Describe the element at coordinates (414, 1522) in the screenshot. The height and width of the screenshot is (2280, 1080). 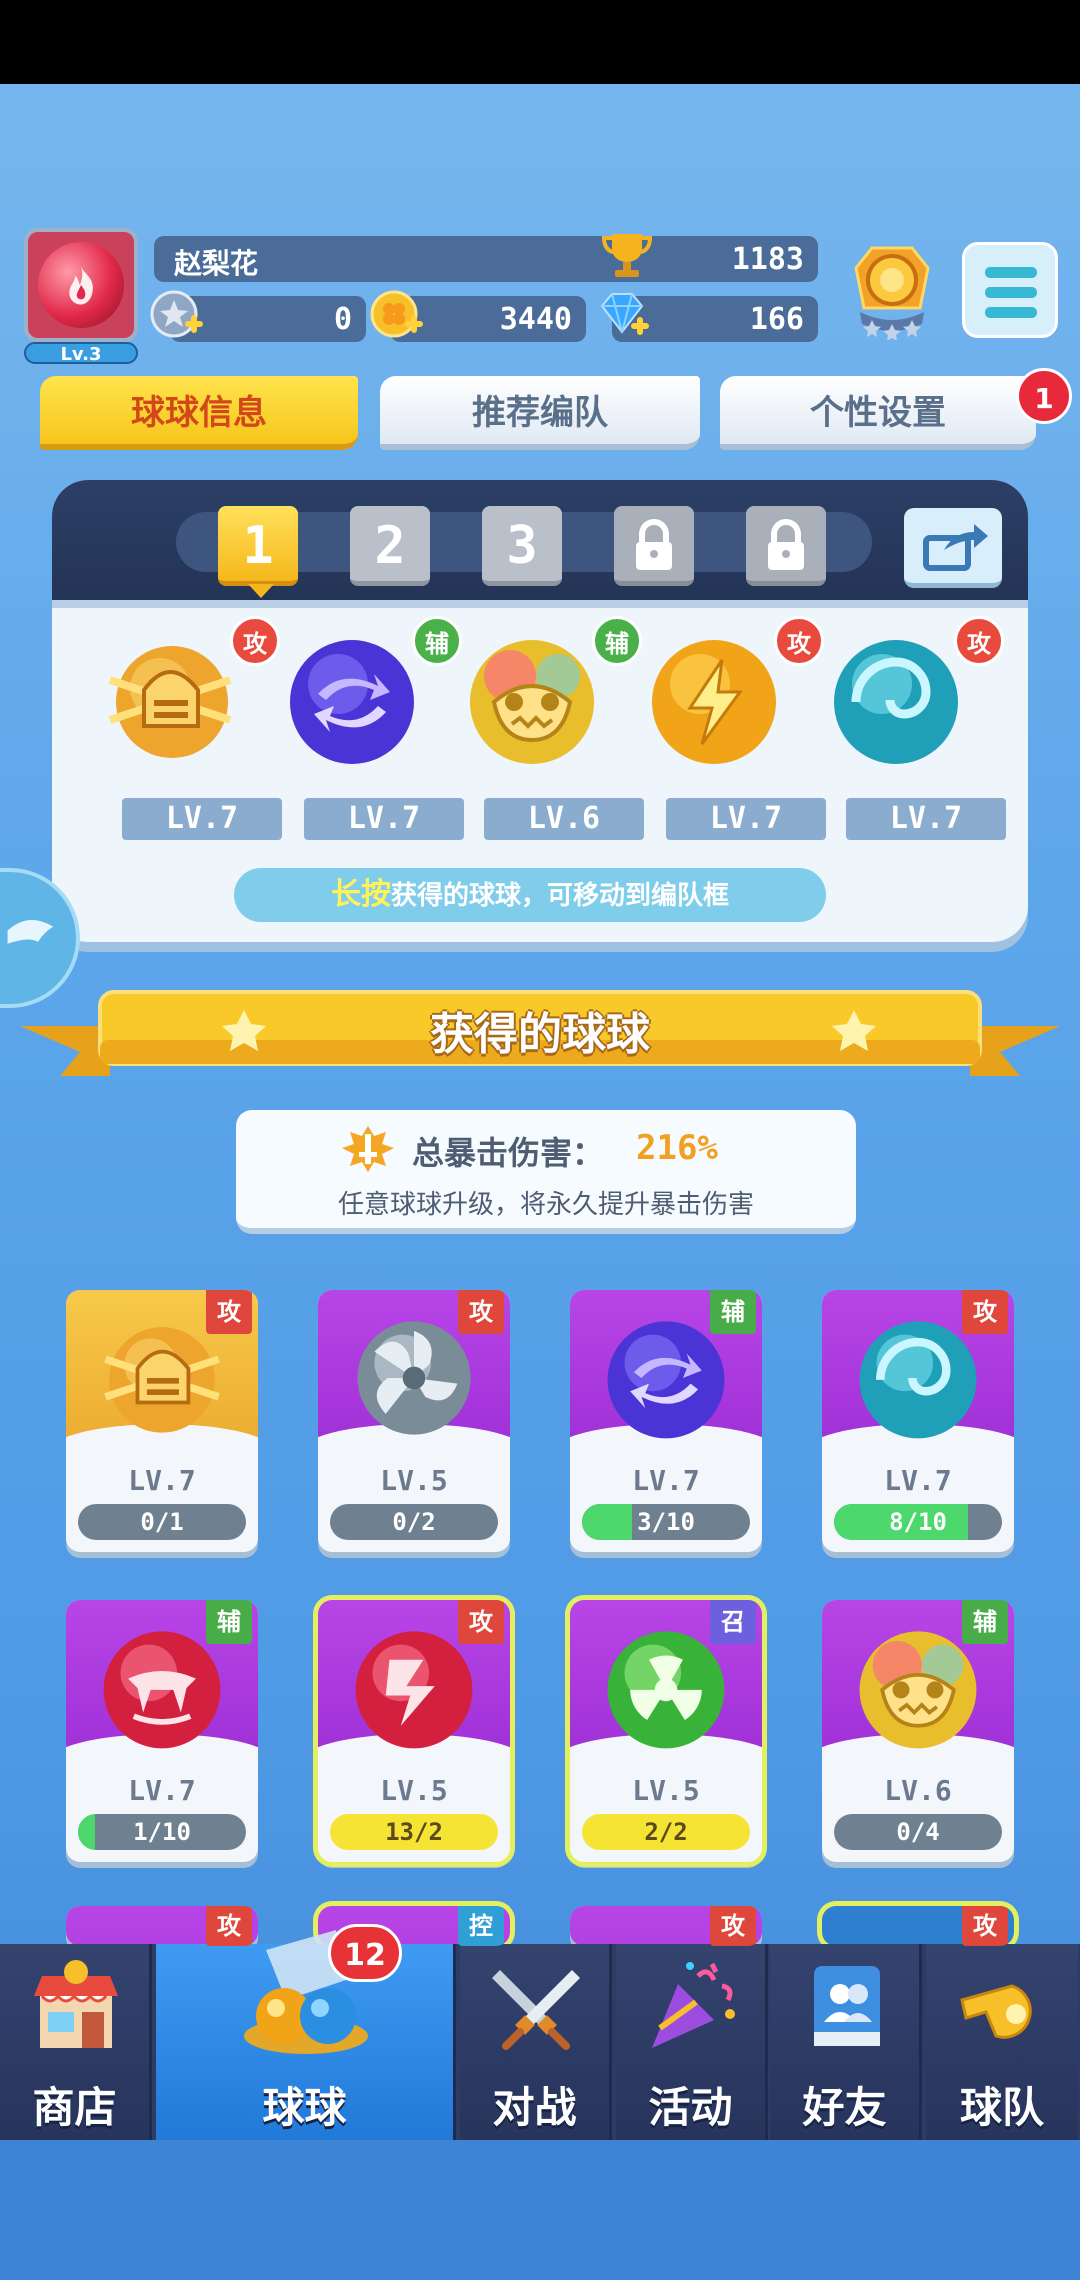
I see `upgrade-progress: 0/2` at that location.